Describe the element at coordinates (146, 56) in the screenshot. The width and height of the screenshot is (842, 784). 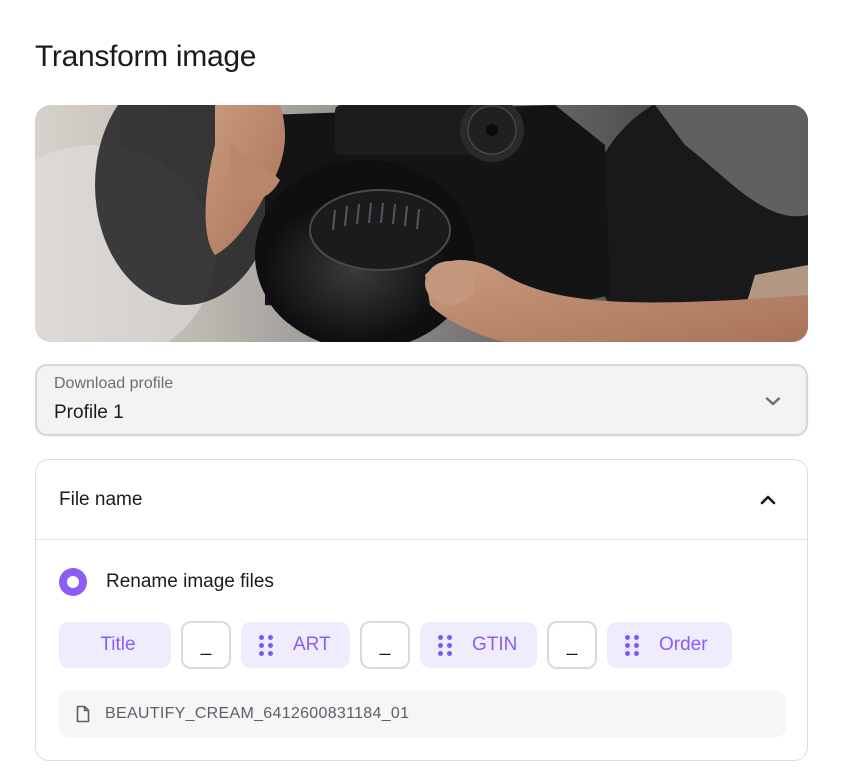
I see `page-title: Transform image` at that location.